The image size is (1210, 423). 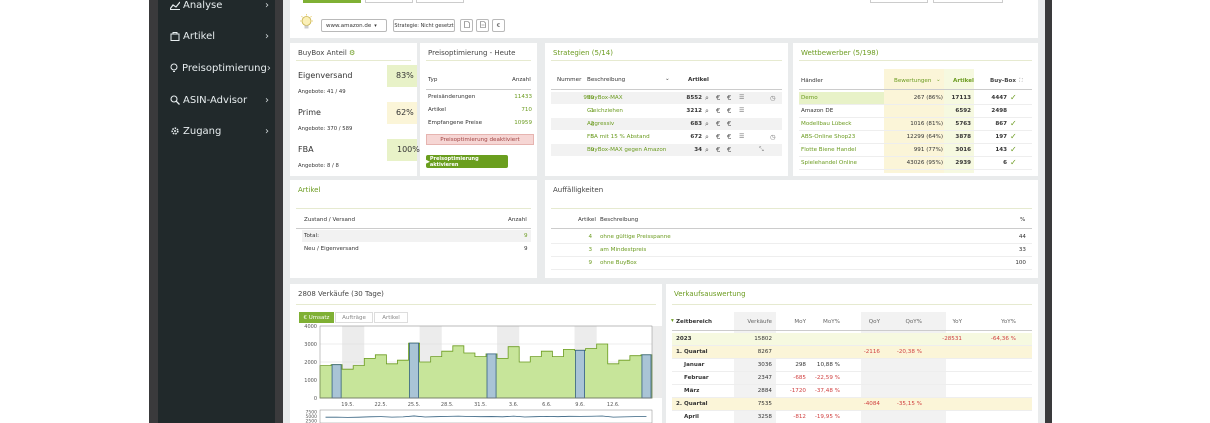 What do you see at coordinates (424, 25) in the screenshot?
I see `strategy-button: Strategie: Nicht gesetzt` at bounding box center [424, 25].